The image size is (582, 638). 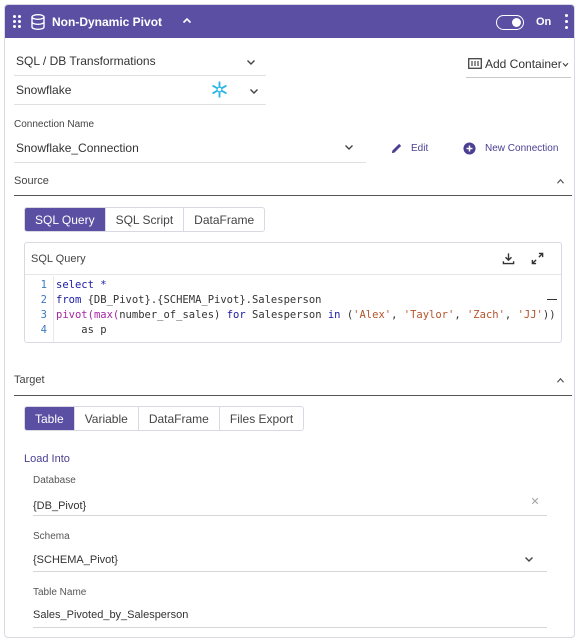 What do you see at coordinates (86, 61) in the screenshot?
I see `transformation-type-value: SQL / DB Transformations` at bounding box center [86, 61].